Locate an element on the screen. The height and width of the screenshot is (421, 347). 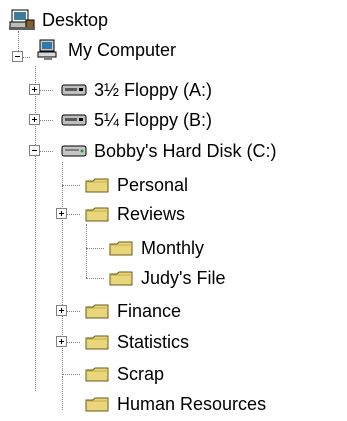
expand-toggle-floppy-a is located at coordinates (34, 89).